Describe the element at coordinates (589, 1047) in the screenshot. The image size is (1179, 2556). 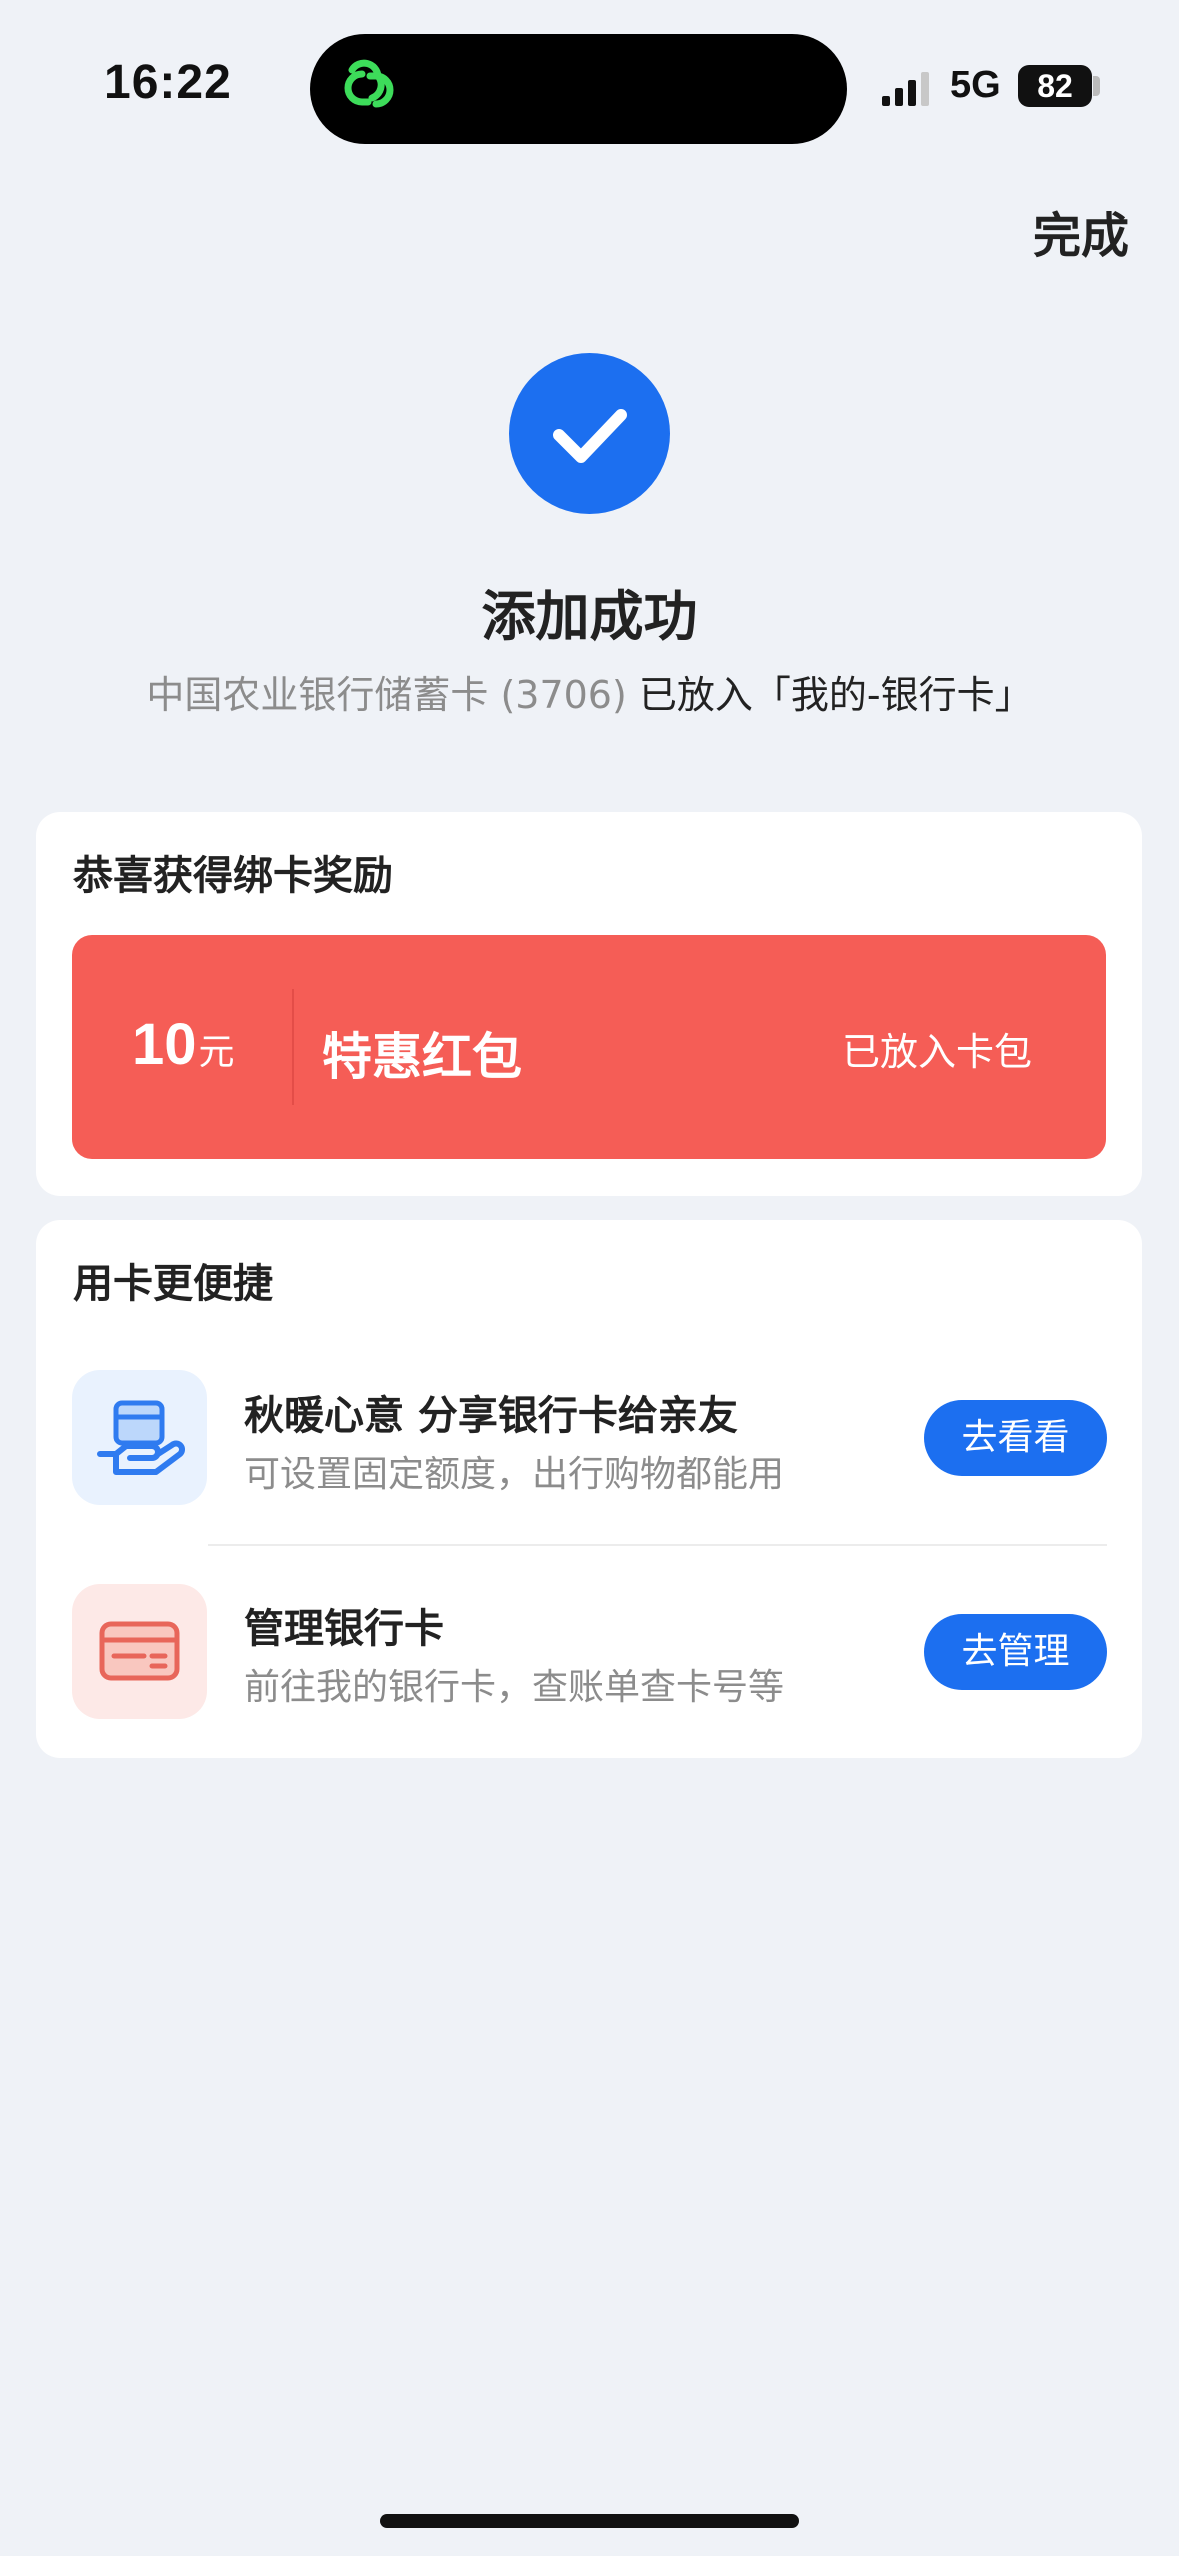
I see `red-packet-coupon: 10元 特惠红包 已放入卡包` at that location.